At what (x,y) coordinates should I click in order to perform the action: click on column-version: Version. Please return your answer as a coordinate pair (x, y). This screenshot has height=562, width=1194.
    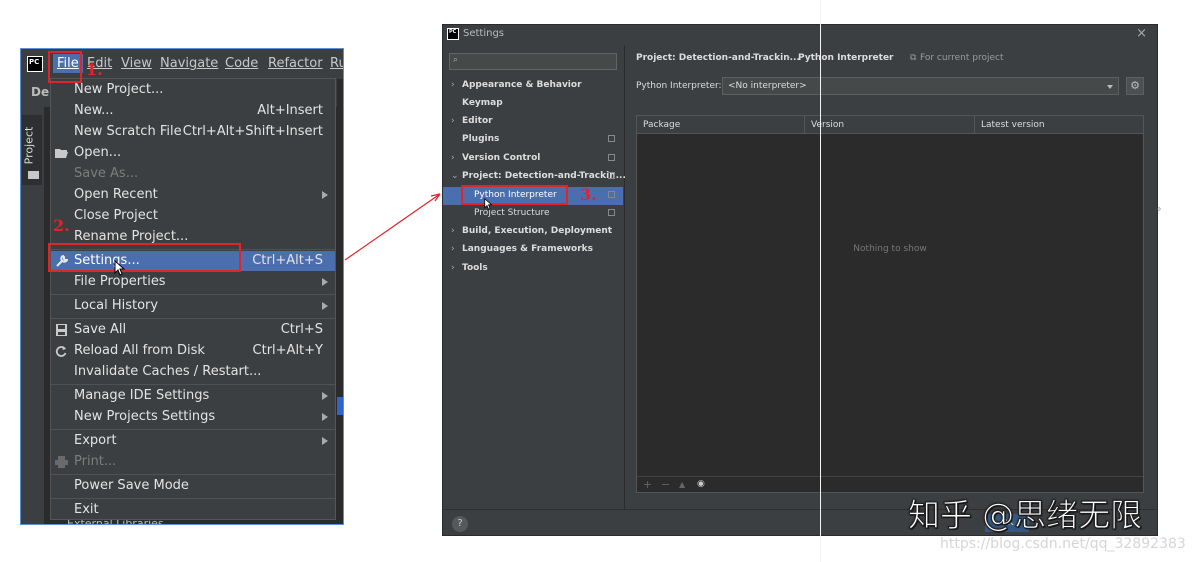
    Looking at the image, I should click on (890, 125).